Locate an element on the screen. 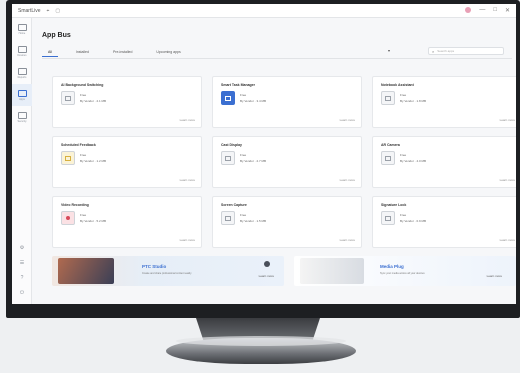 The height and width of the screenshot is (373, 520). tab-installed: Installed is located at coordinates (82, 52).